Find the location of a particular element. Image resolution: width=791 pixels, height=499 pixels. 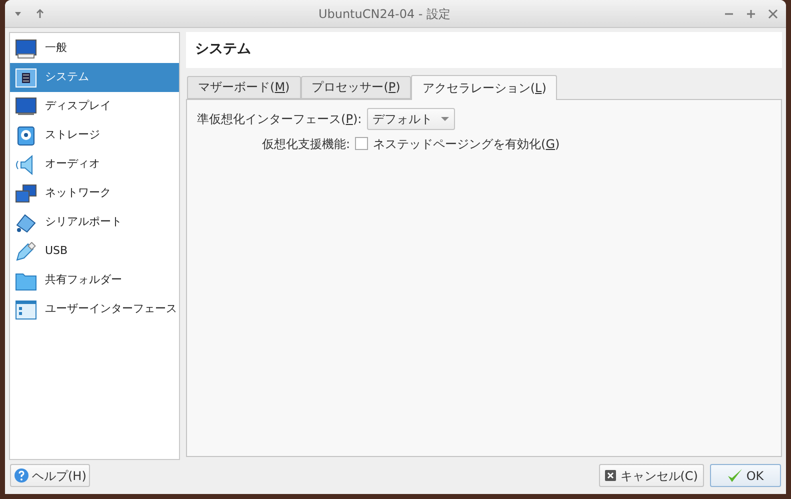

serial-port-icon is located at coordinates (26, 222).